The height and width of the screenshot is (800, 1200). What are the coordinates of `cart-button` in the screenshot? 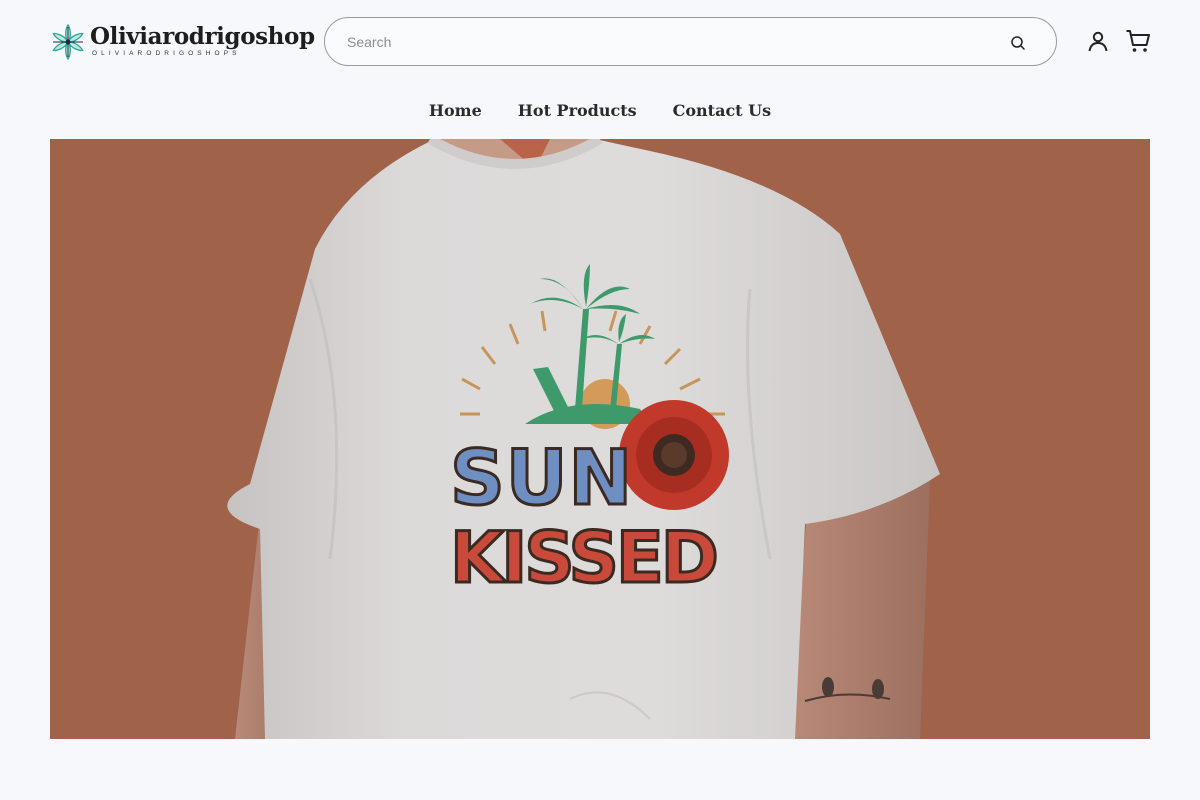 It's located at (1138, 41).